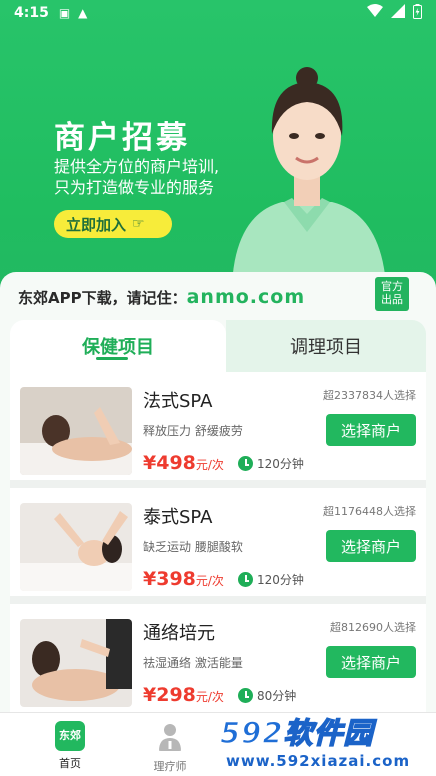 The height and width of the screenshot is (776, 436). Describe the element at coordinates (96, 224) in the screenshot. I see `join-now-label: 立即加入` at that location.